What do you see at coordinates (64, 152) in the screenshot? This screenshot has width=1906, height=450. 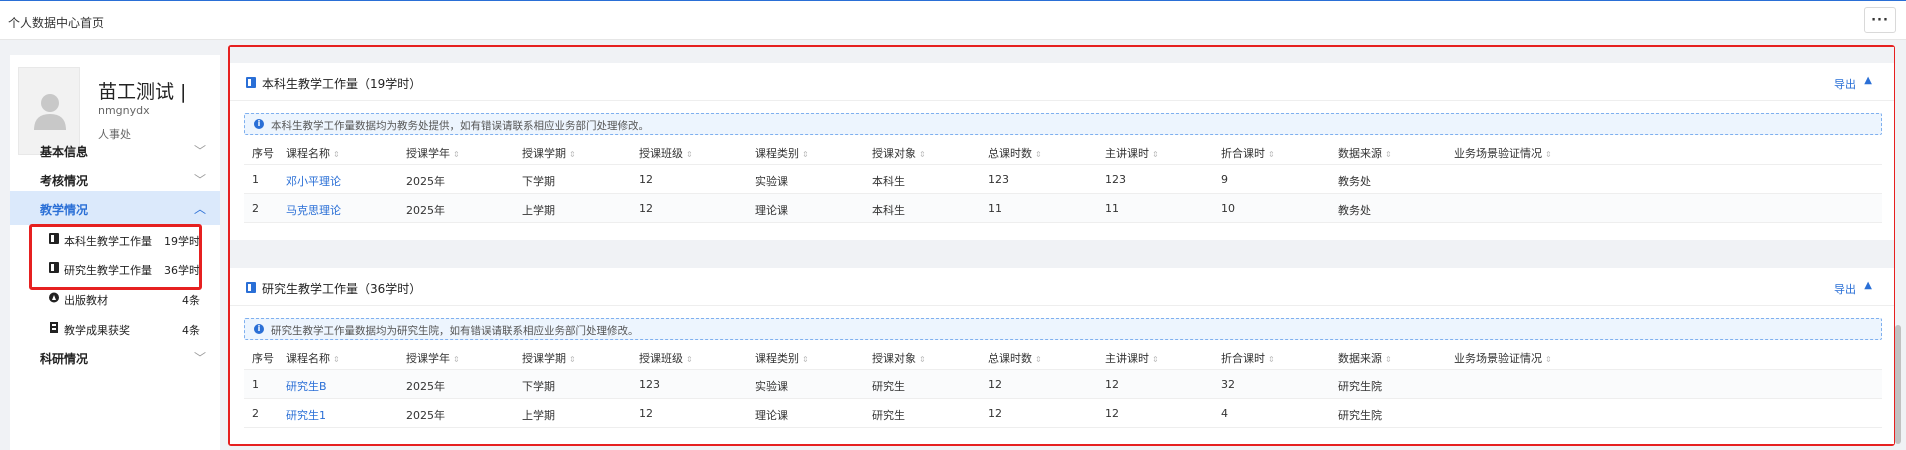 I see `sidebar-group-label: 基本信息` at bounding box center [64, 152].